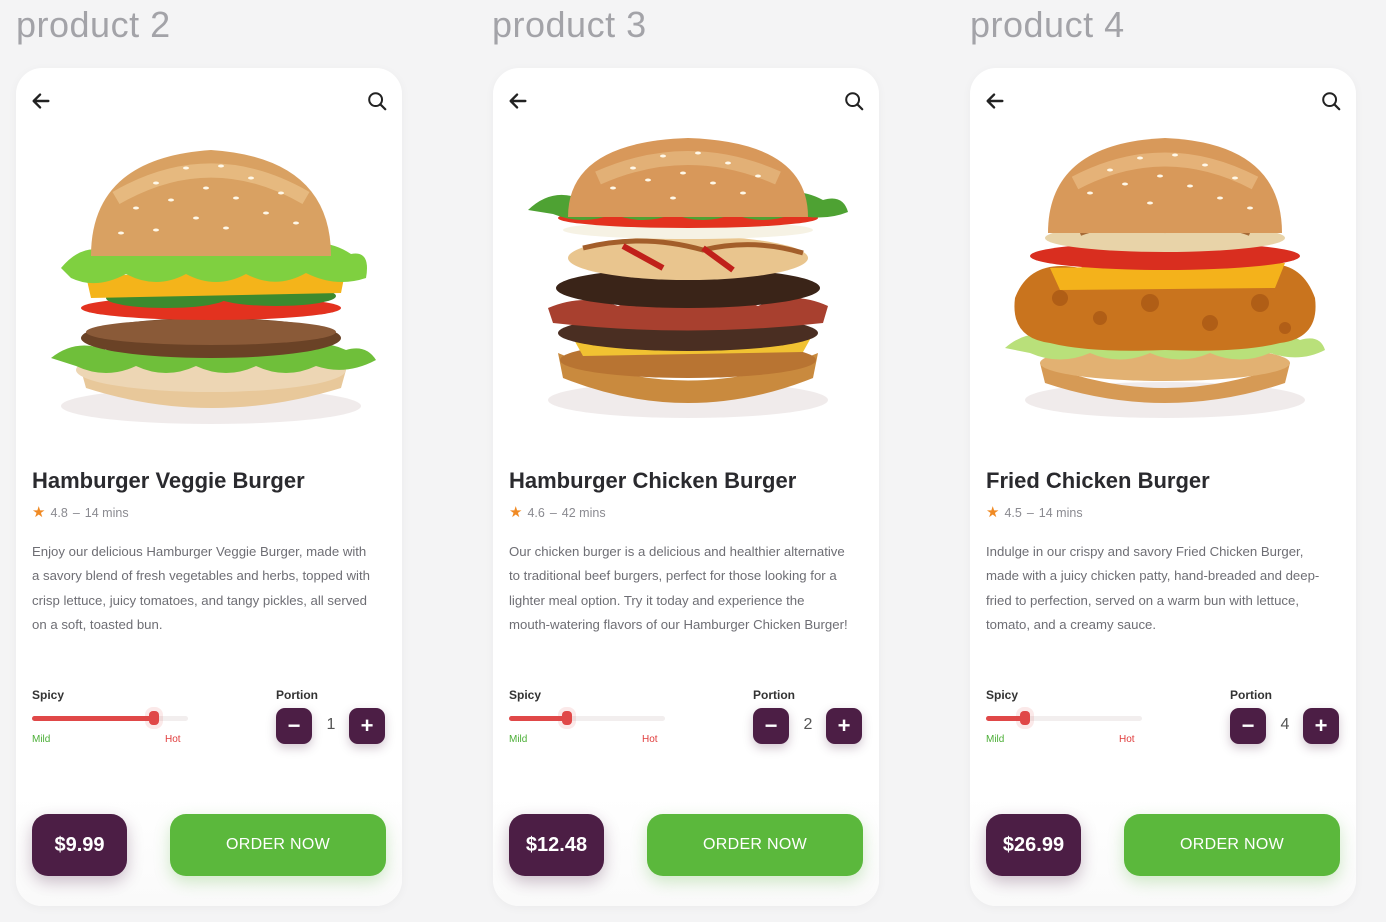 The height and width of the screenshot is (922, 1386). I want to click on product-meta: ★ 4.5 – 14 mins, so click(1034, 512).